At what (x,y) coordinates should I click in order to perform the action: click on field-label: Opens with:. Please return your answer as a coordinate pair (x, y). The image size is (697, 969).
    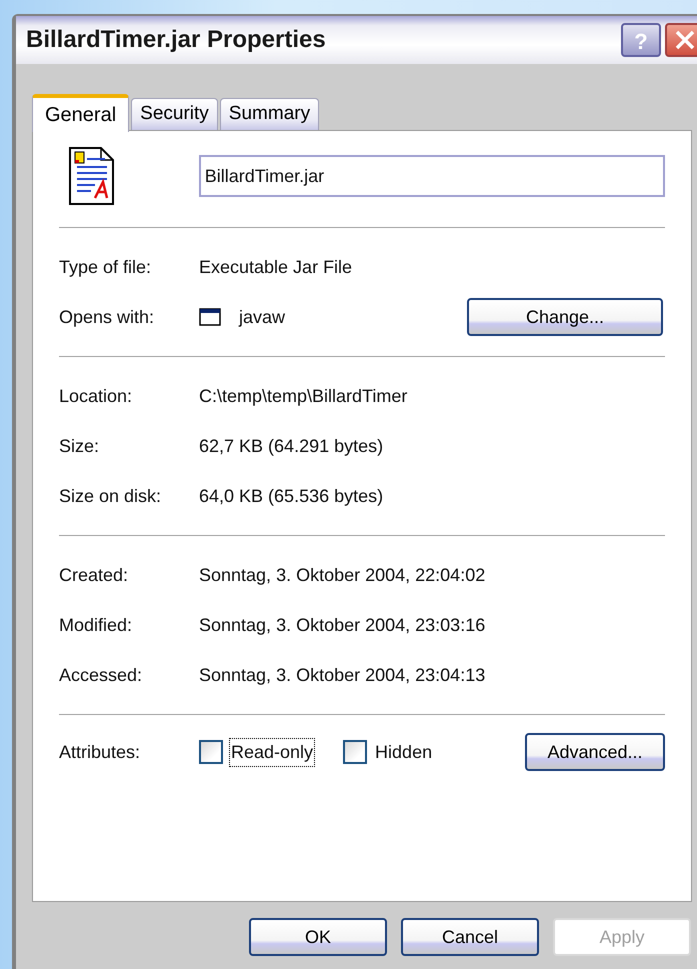
    Looking at the image, I should click on (107, 317).